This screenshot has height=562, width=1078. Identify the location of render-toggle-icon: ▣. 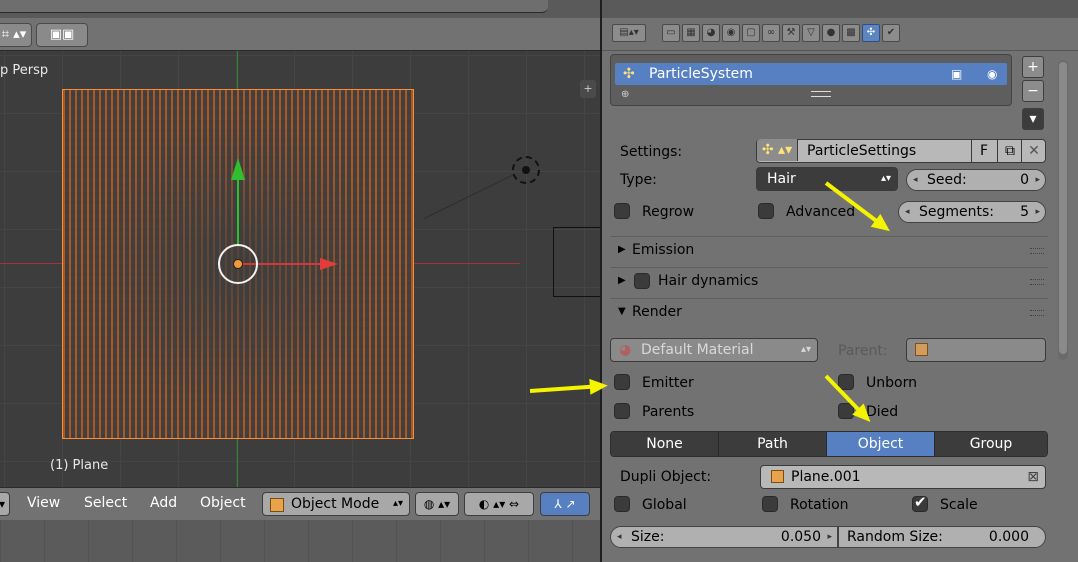
(956, 74).